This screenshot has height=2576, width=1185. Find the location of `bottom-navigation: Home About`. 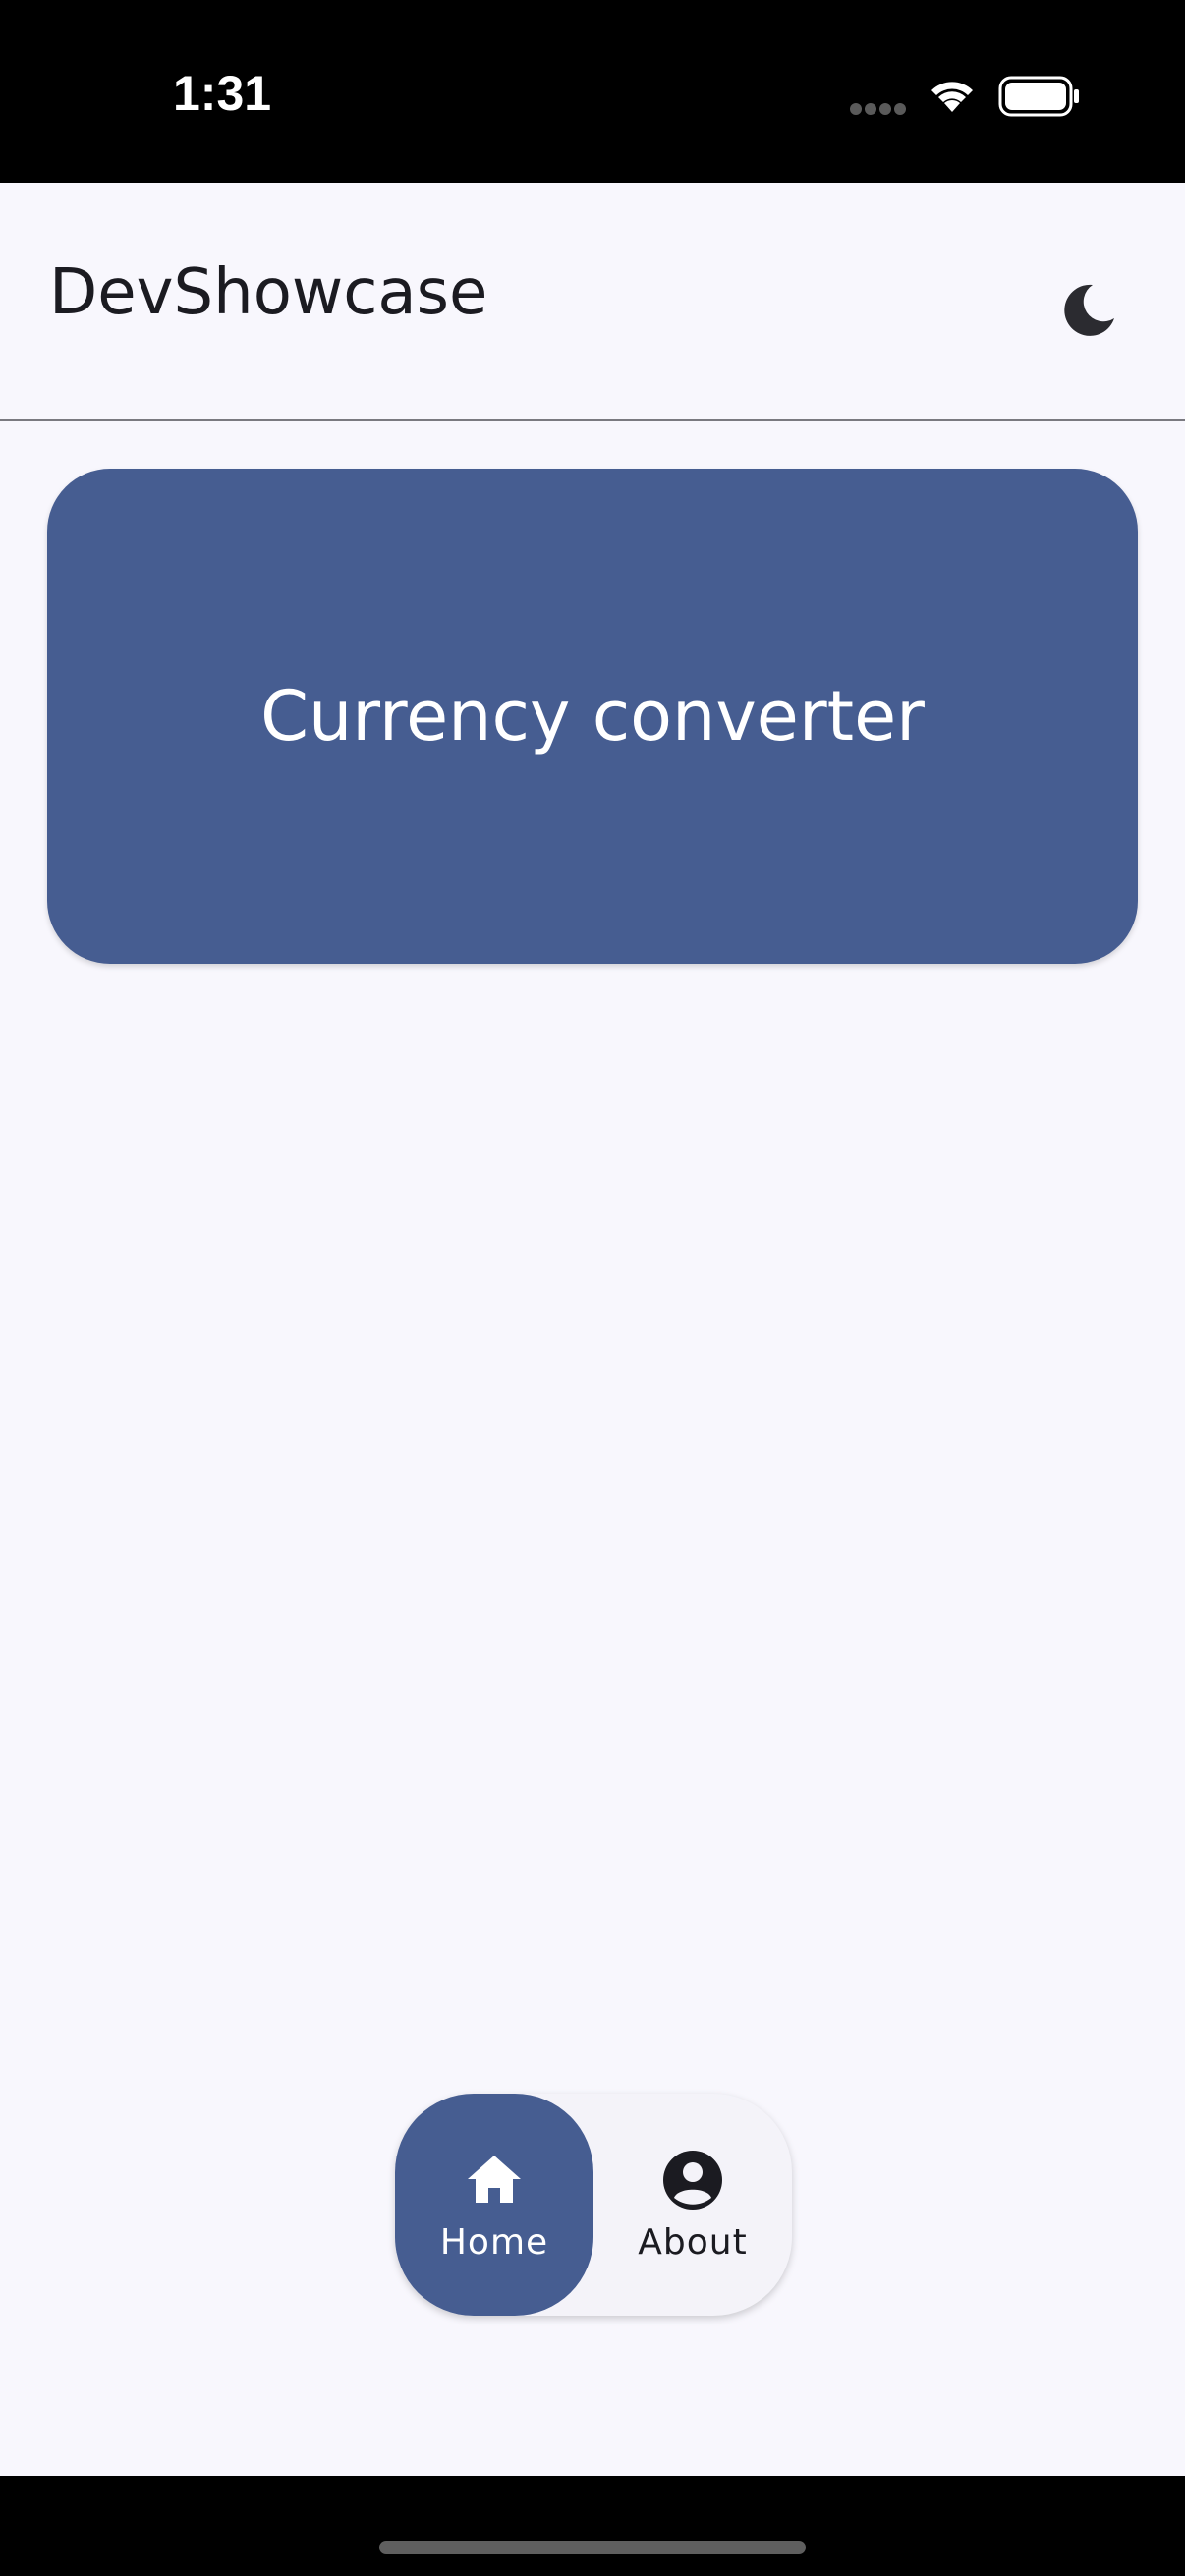

bottom-navigation: Home About is located at coordinates (594, 2205).